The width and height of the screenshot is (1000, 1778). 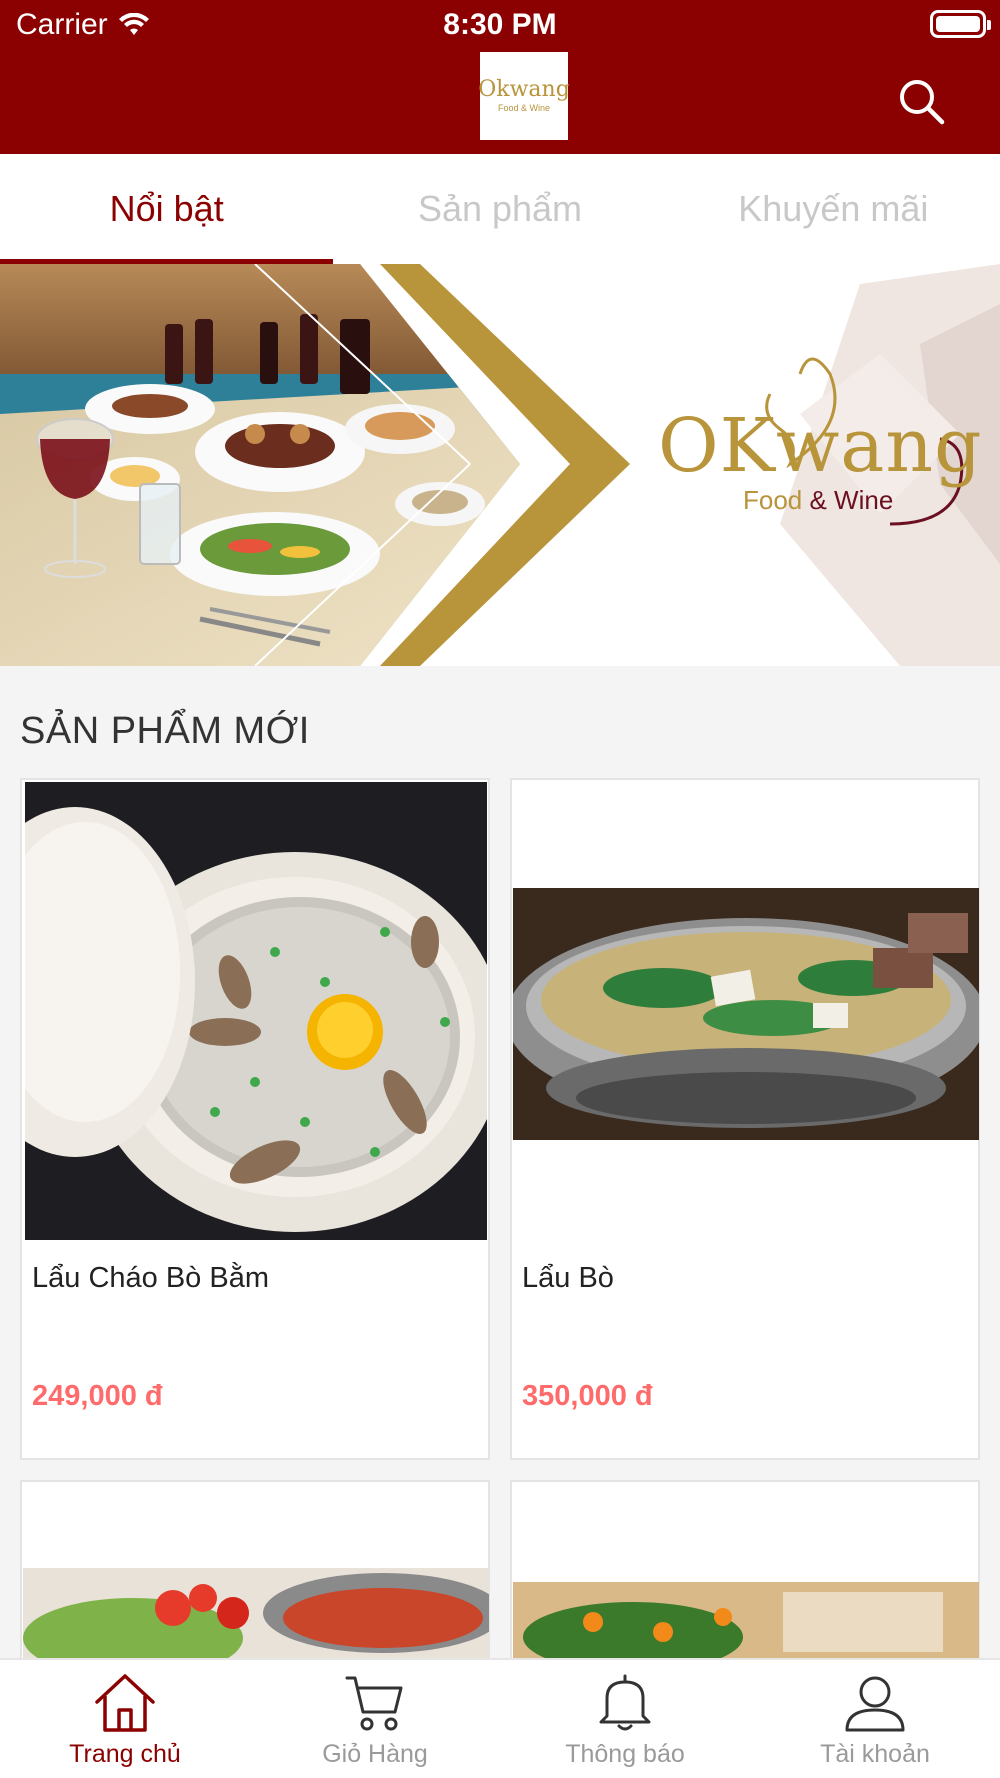 I want to click on product-name: Lẩu Cháo Bò Bằm, so click(x=150, y=1278).